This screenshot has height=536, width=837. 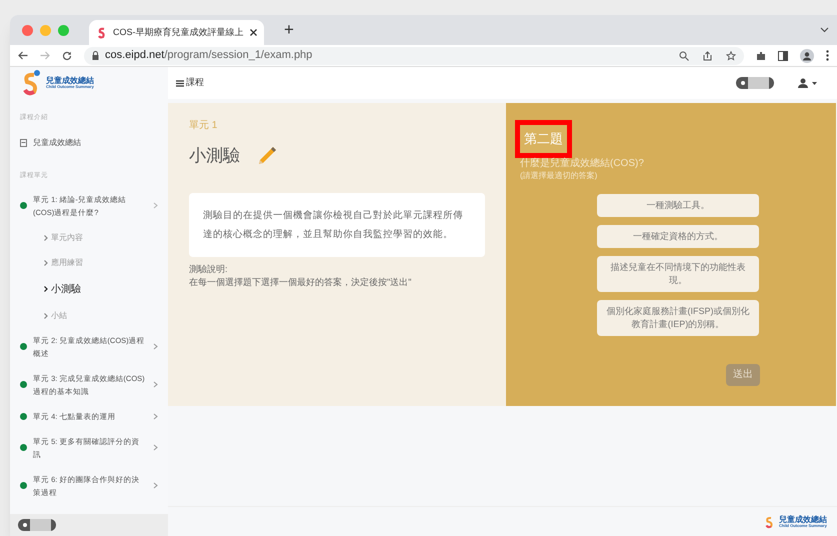 What do you see at coordinates (559, 176) in the screenshot?
I see `question-hint: (請選擇最適切的答案)` at bounding box center [559, 176].